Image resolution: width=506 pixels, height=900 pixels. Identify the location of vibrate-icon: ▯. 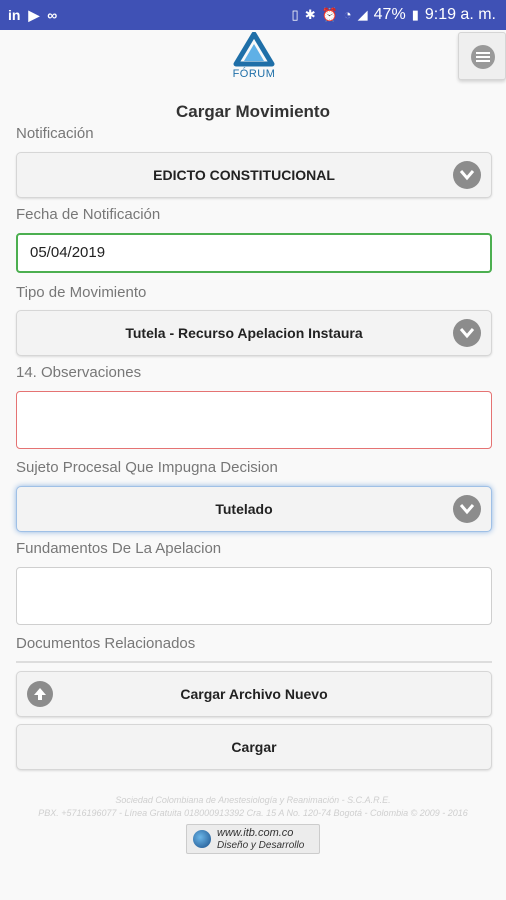
(295, 14).